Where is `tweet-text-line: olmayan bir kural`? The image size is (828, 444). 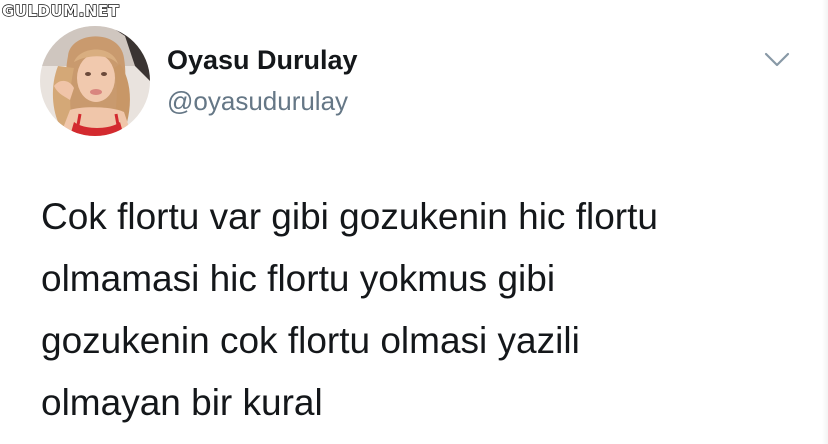 tweet-text-line: olmayan bir kural is located at coordinates (182, 402).